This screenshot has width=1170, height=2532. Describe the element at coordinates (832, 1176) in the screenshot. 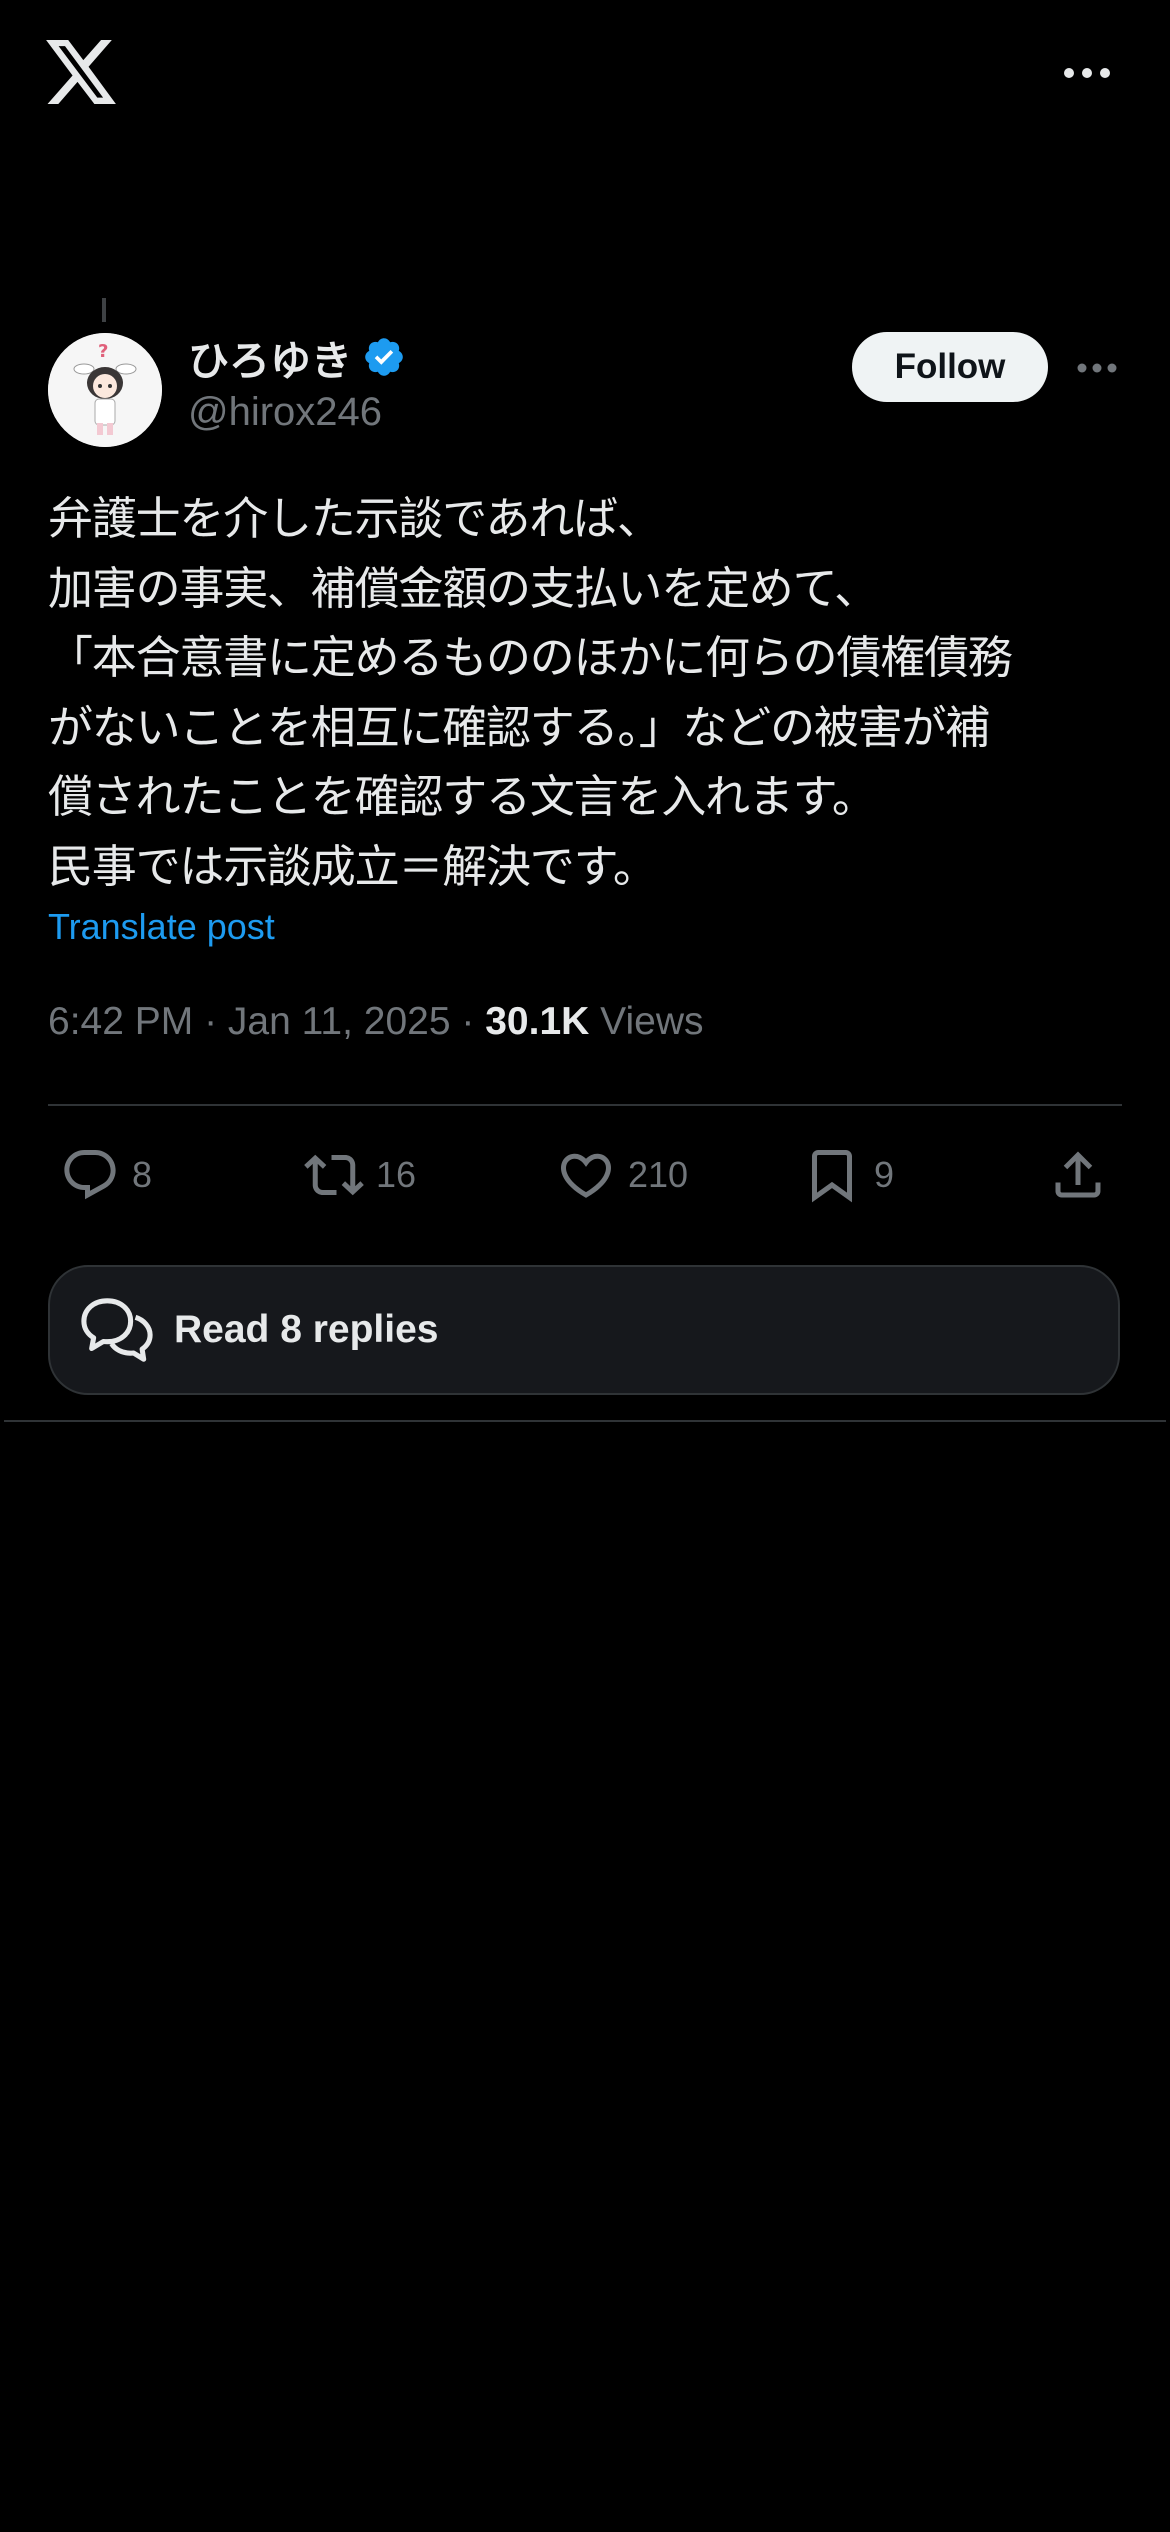

I see `bookmark-icon` at that location.